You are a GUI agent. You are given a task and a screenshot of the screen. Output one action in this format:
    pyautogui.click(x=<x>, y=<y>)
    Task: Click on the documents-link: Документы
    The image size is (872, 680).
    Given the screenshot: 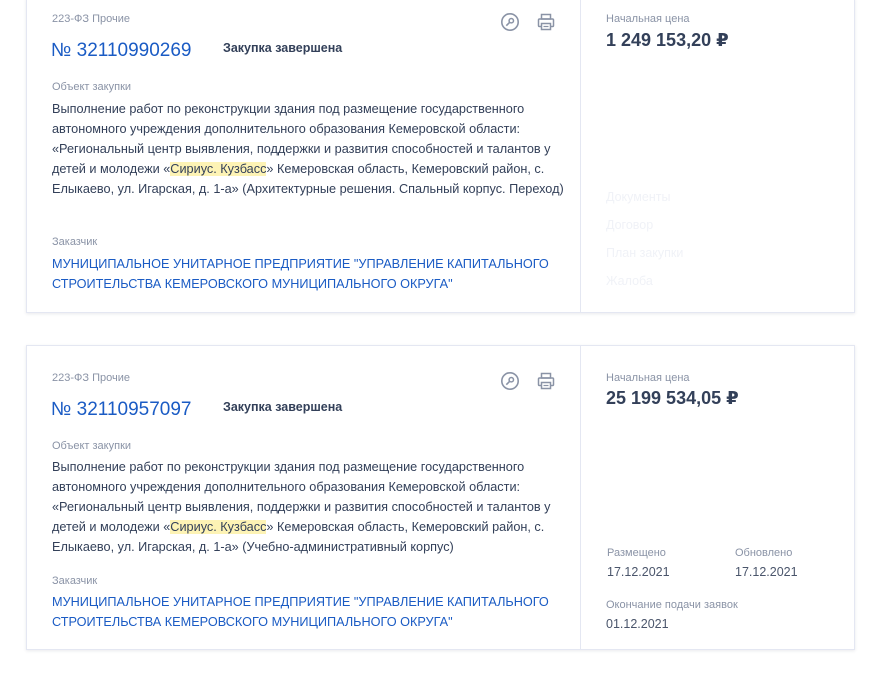 What is the action you would take?
    pyautogui.click(x=638, y=197)
    